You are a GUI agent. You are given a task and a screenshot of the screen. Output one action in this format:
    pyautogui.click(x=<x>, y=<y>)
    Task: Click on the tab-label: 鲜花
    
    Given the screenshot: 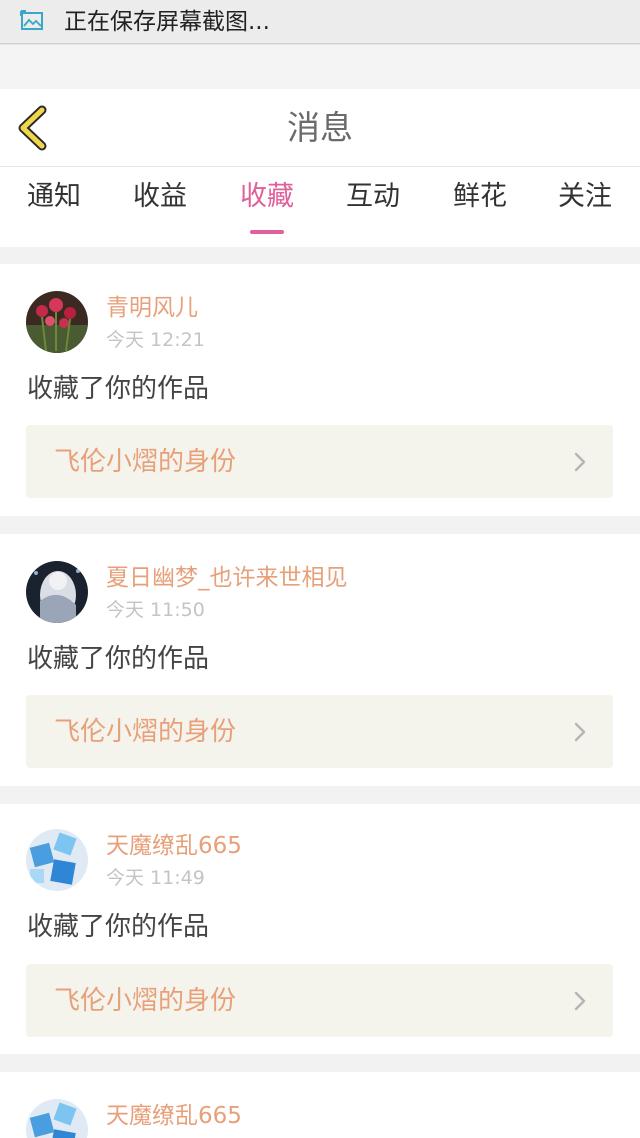 What is the action you would take?
    pyautogui.click(x=480, y=196)
    